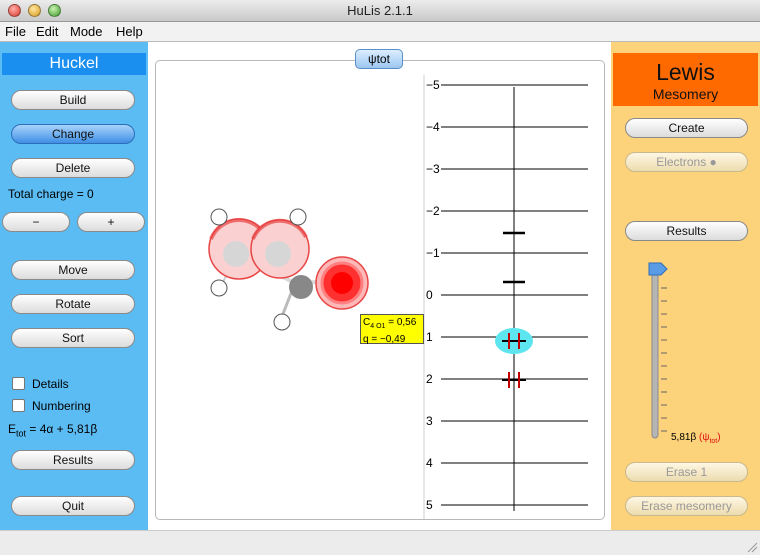 The width and height of the screenshot is (760, 555). What do you see at coordinates (687, 353) in the screenshot?
I see `mesomery-slider` at bounding box center [687, 353].